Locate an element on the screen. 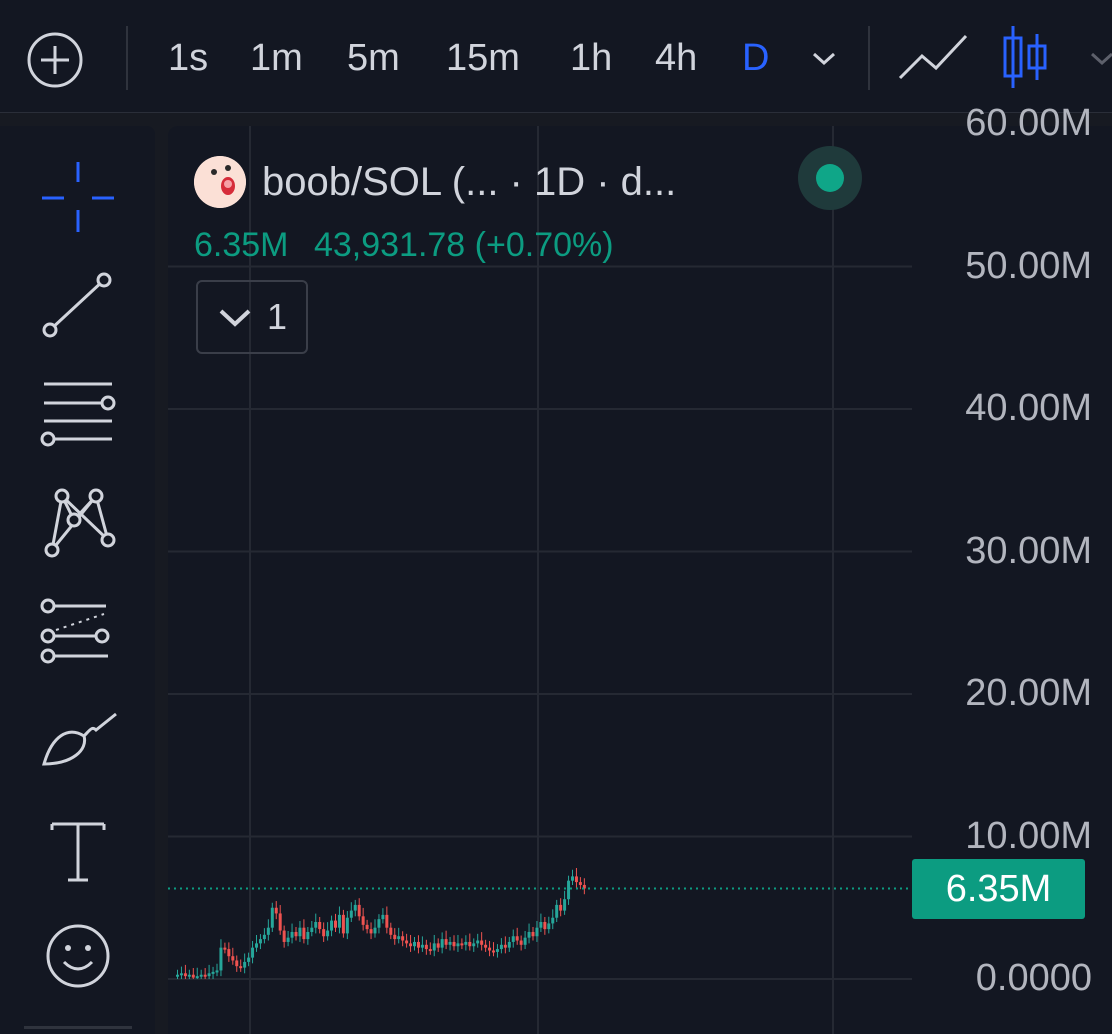 Image resolution: width=1112 pixels, height=1034 pixels. trend-line-icon is located at coordinates (77, 305).